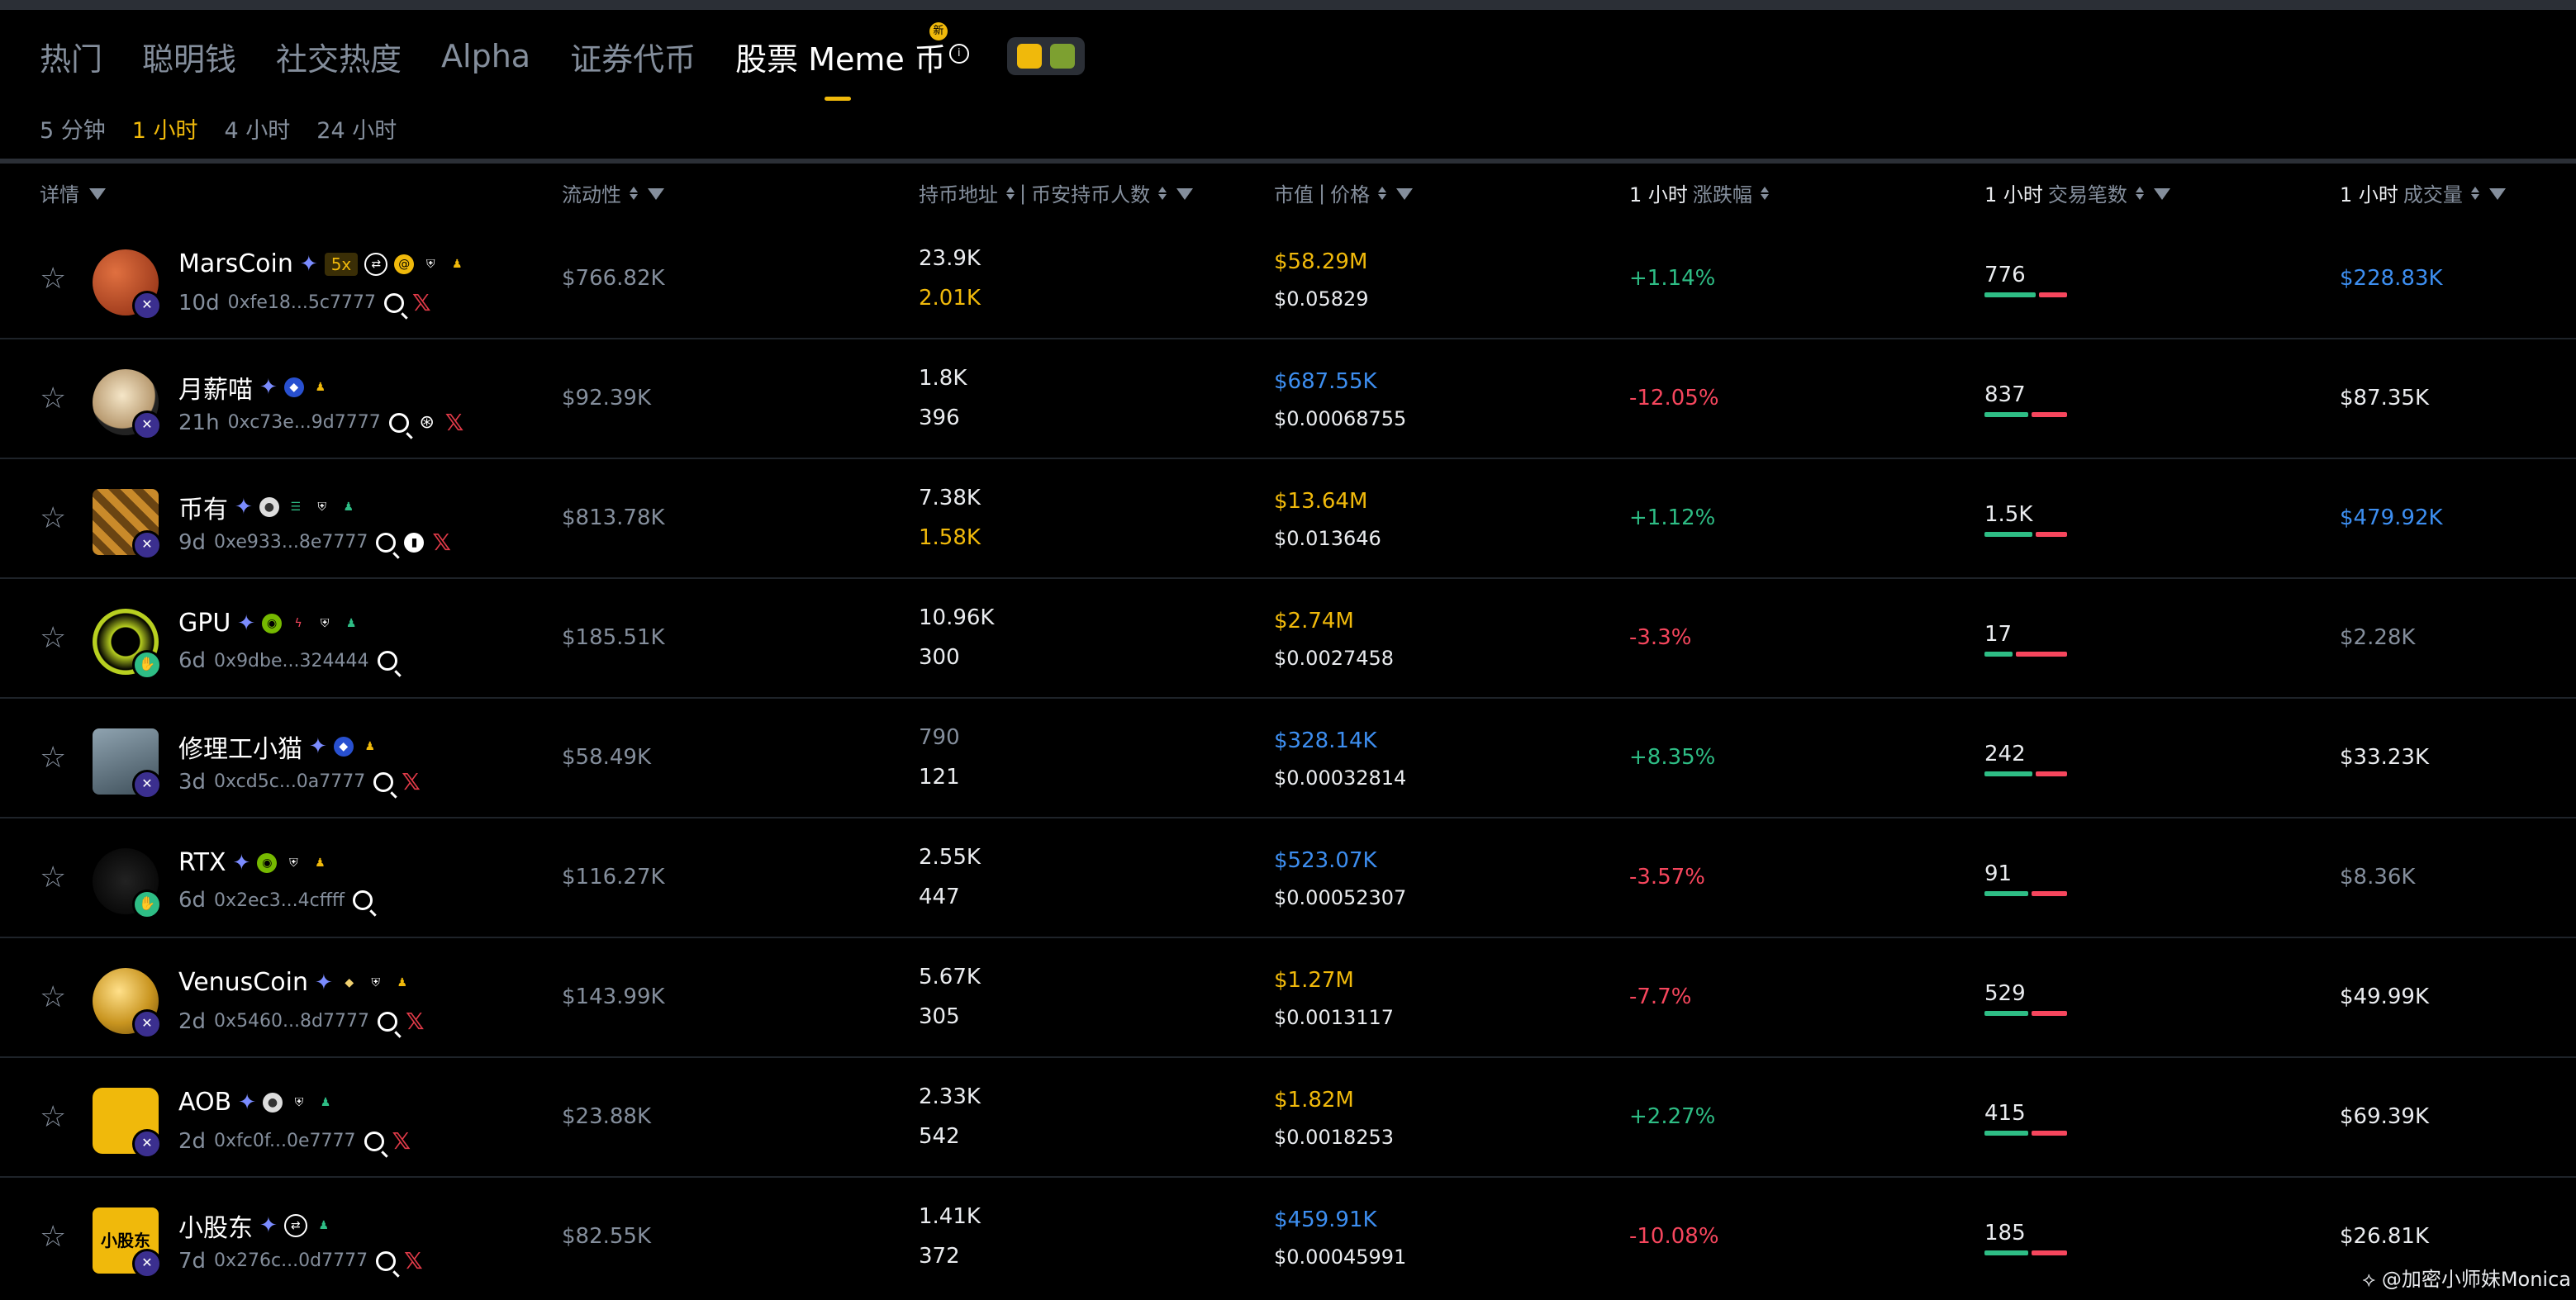 The image size is (2576, 1300). I want to click on contract-address: 0xe933...8e7777, so click(291, 542).